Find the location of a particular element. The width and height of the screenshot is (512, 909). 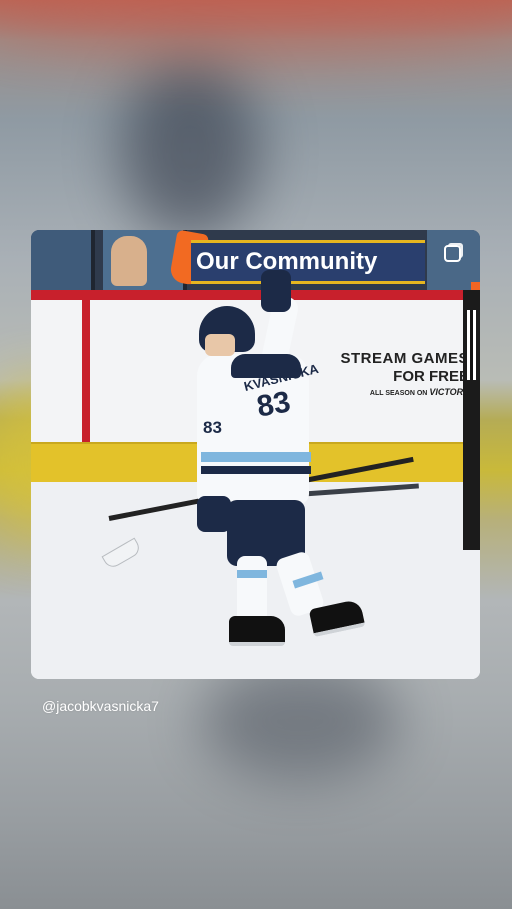

board-top-rail is located at coordinates (255, 295).